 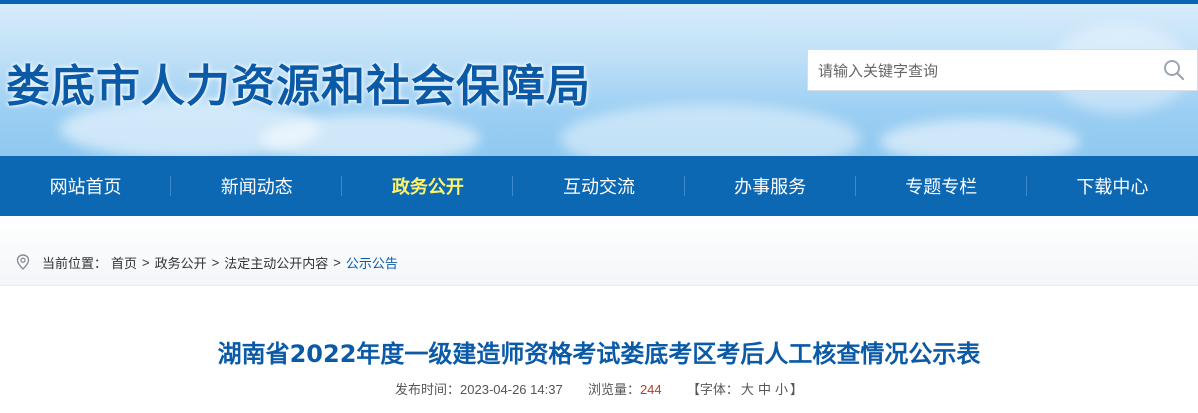 I want to click on font-size-medium-button: 中, so click(x=764, y=389).